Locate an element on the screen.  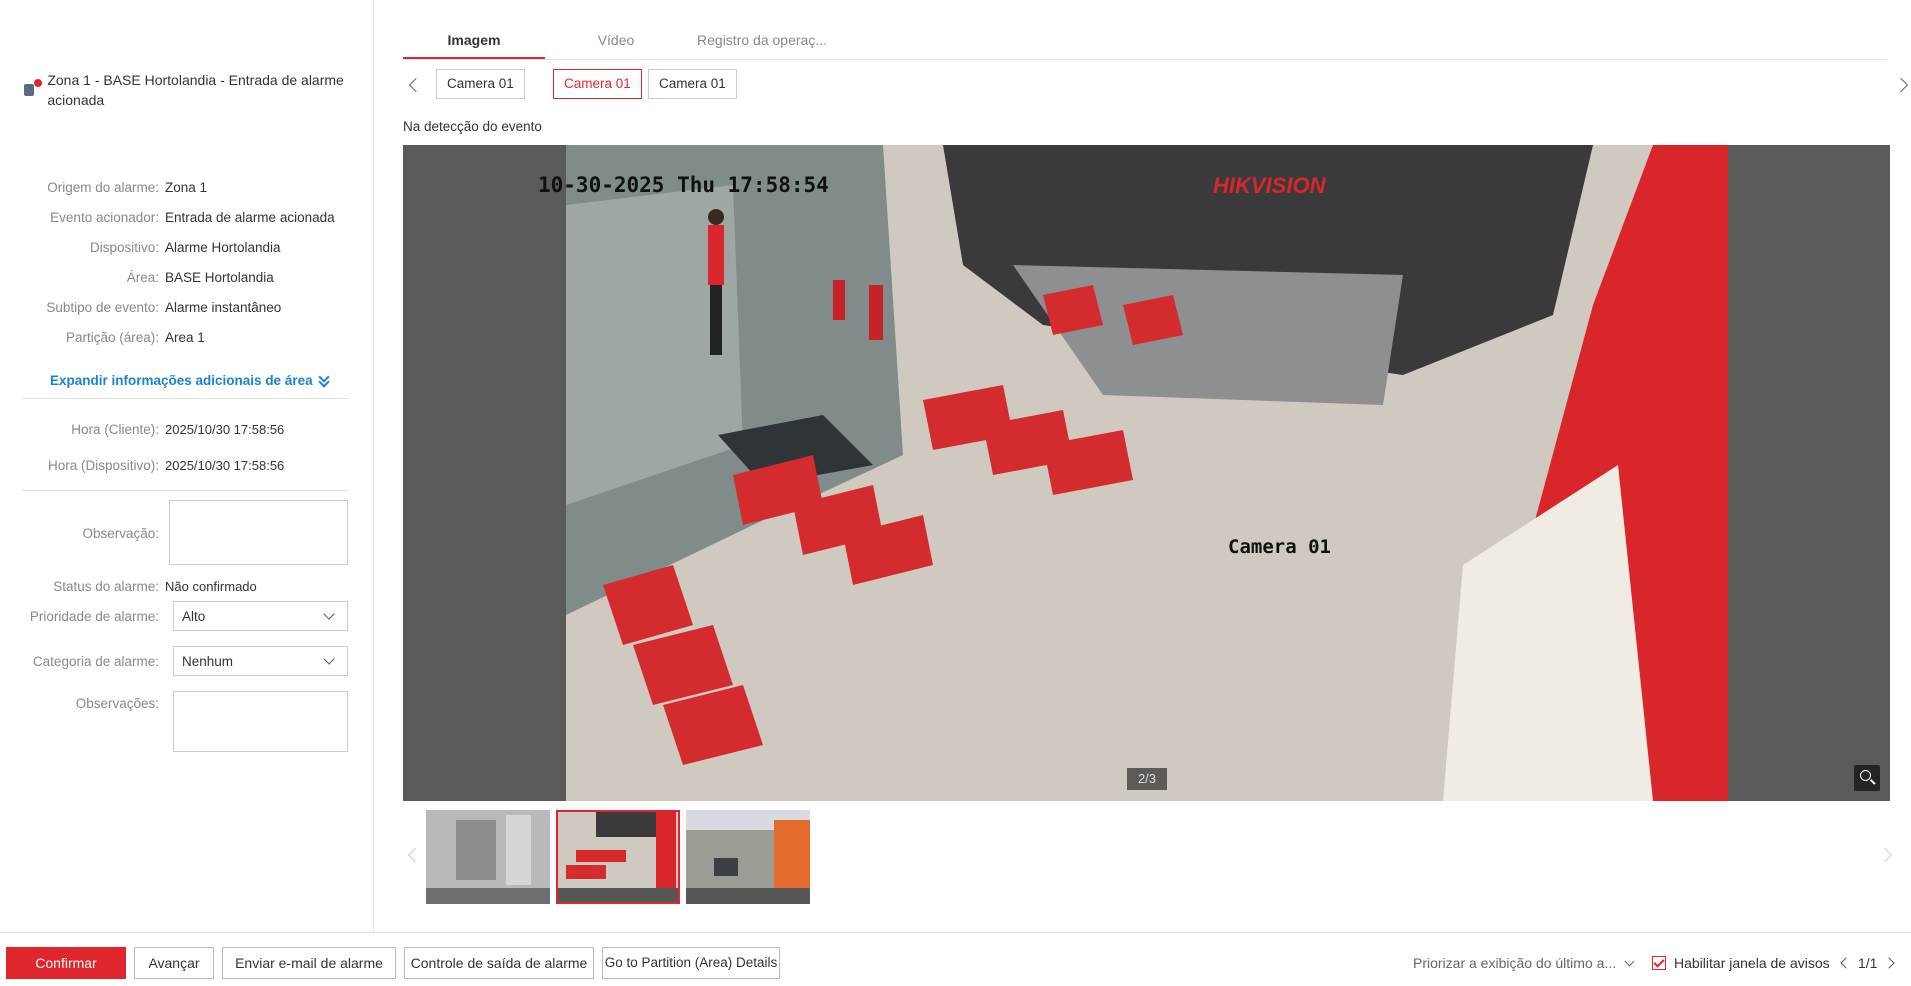
next-page-icon is located at coordinates (1889, 963).